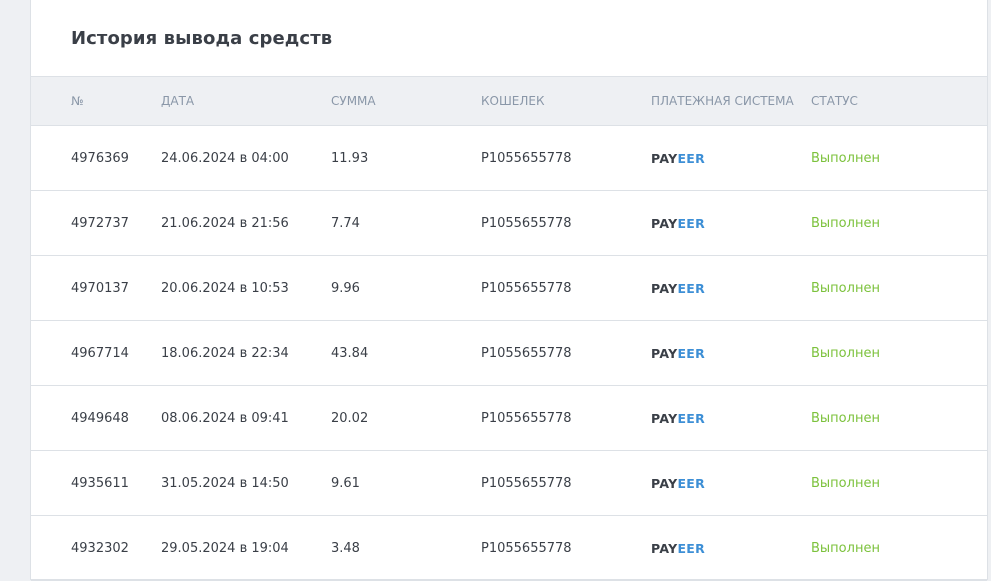  What do you see at coordinates (350, 353) in the screenshot?
I see `row-amount: 43.84` at bounding box center [350, 353].